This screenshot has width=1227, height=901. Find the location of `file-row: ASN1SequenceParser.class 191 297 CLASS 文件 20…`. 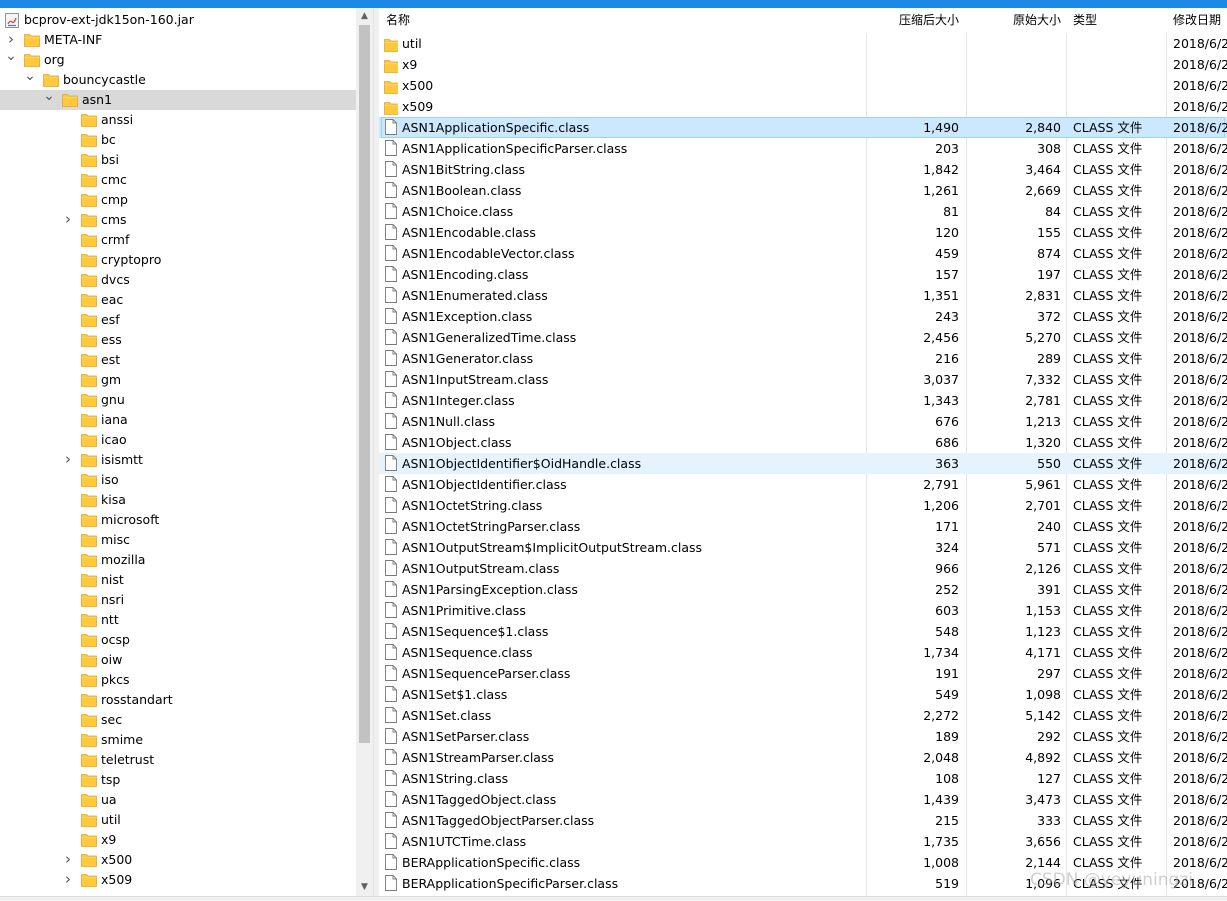

file-row: ASN1SequenceParser.class 191 297 CLASS 文件 20… is located at coordinates (803, 673).